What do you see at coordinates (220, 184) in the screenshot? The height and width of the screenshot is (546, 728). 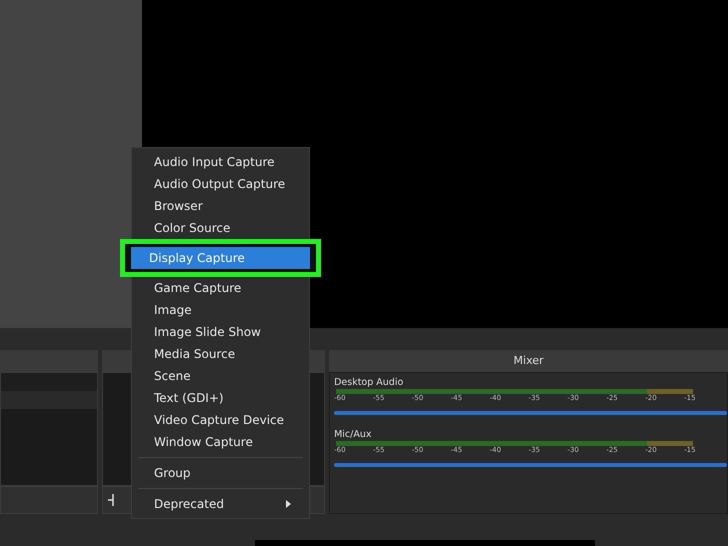 I see `menu-item: Audio Output Capture` at bounding box center [220, 184].